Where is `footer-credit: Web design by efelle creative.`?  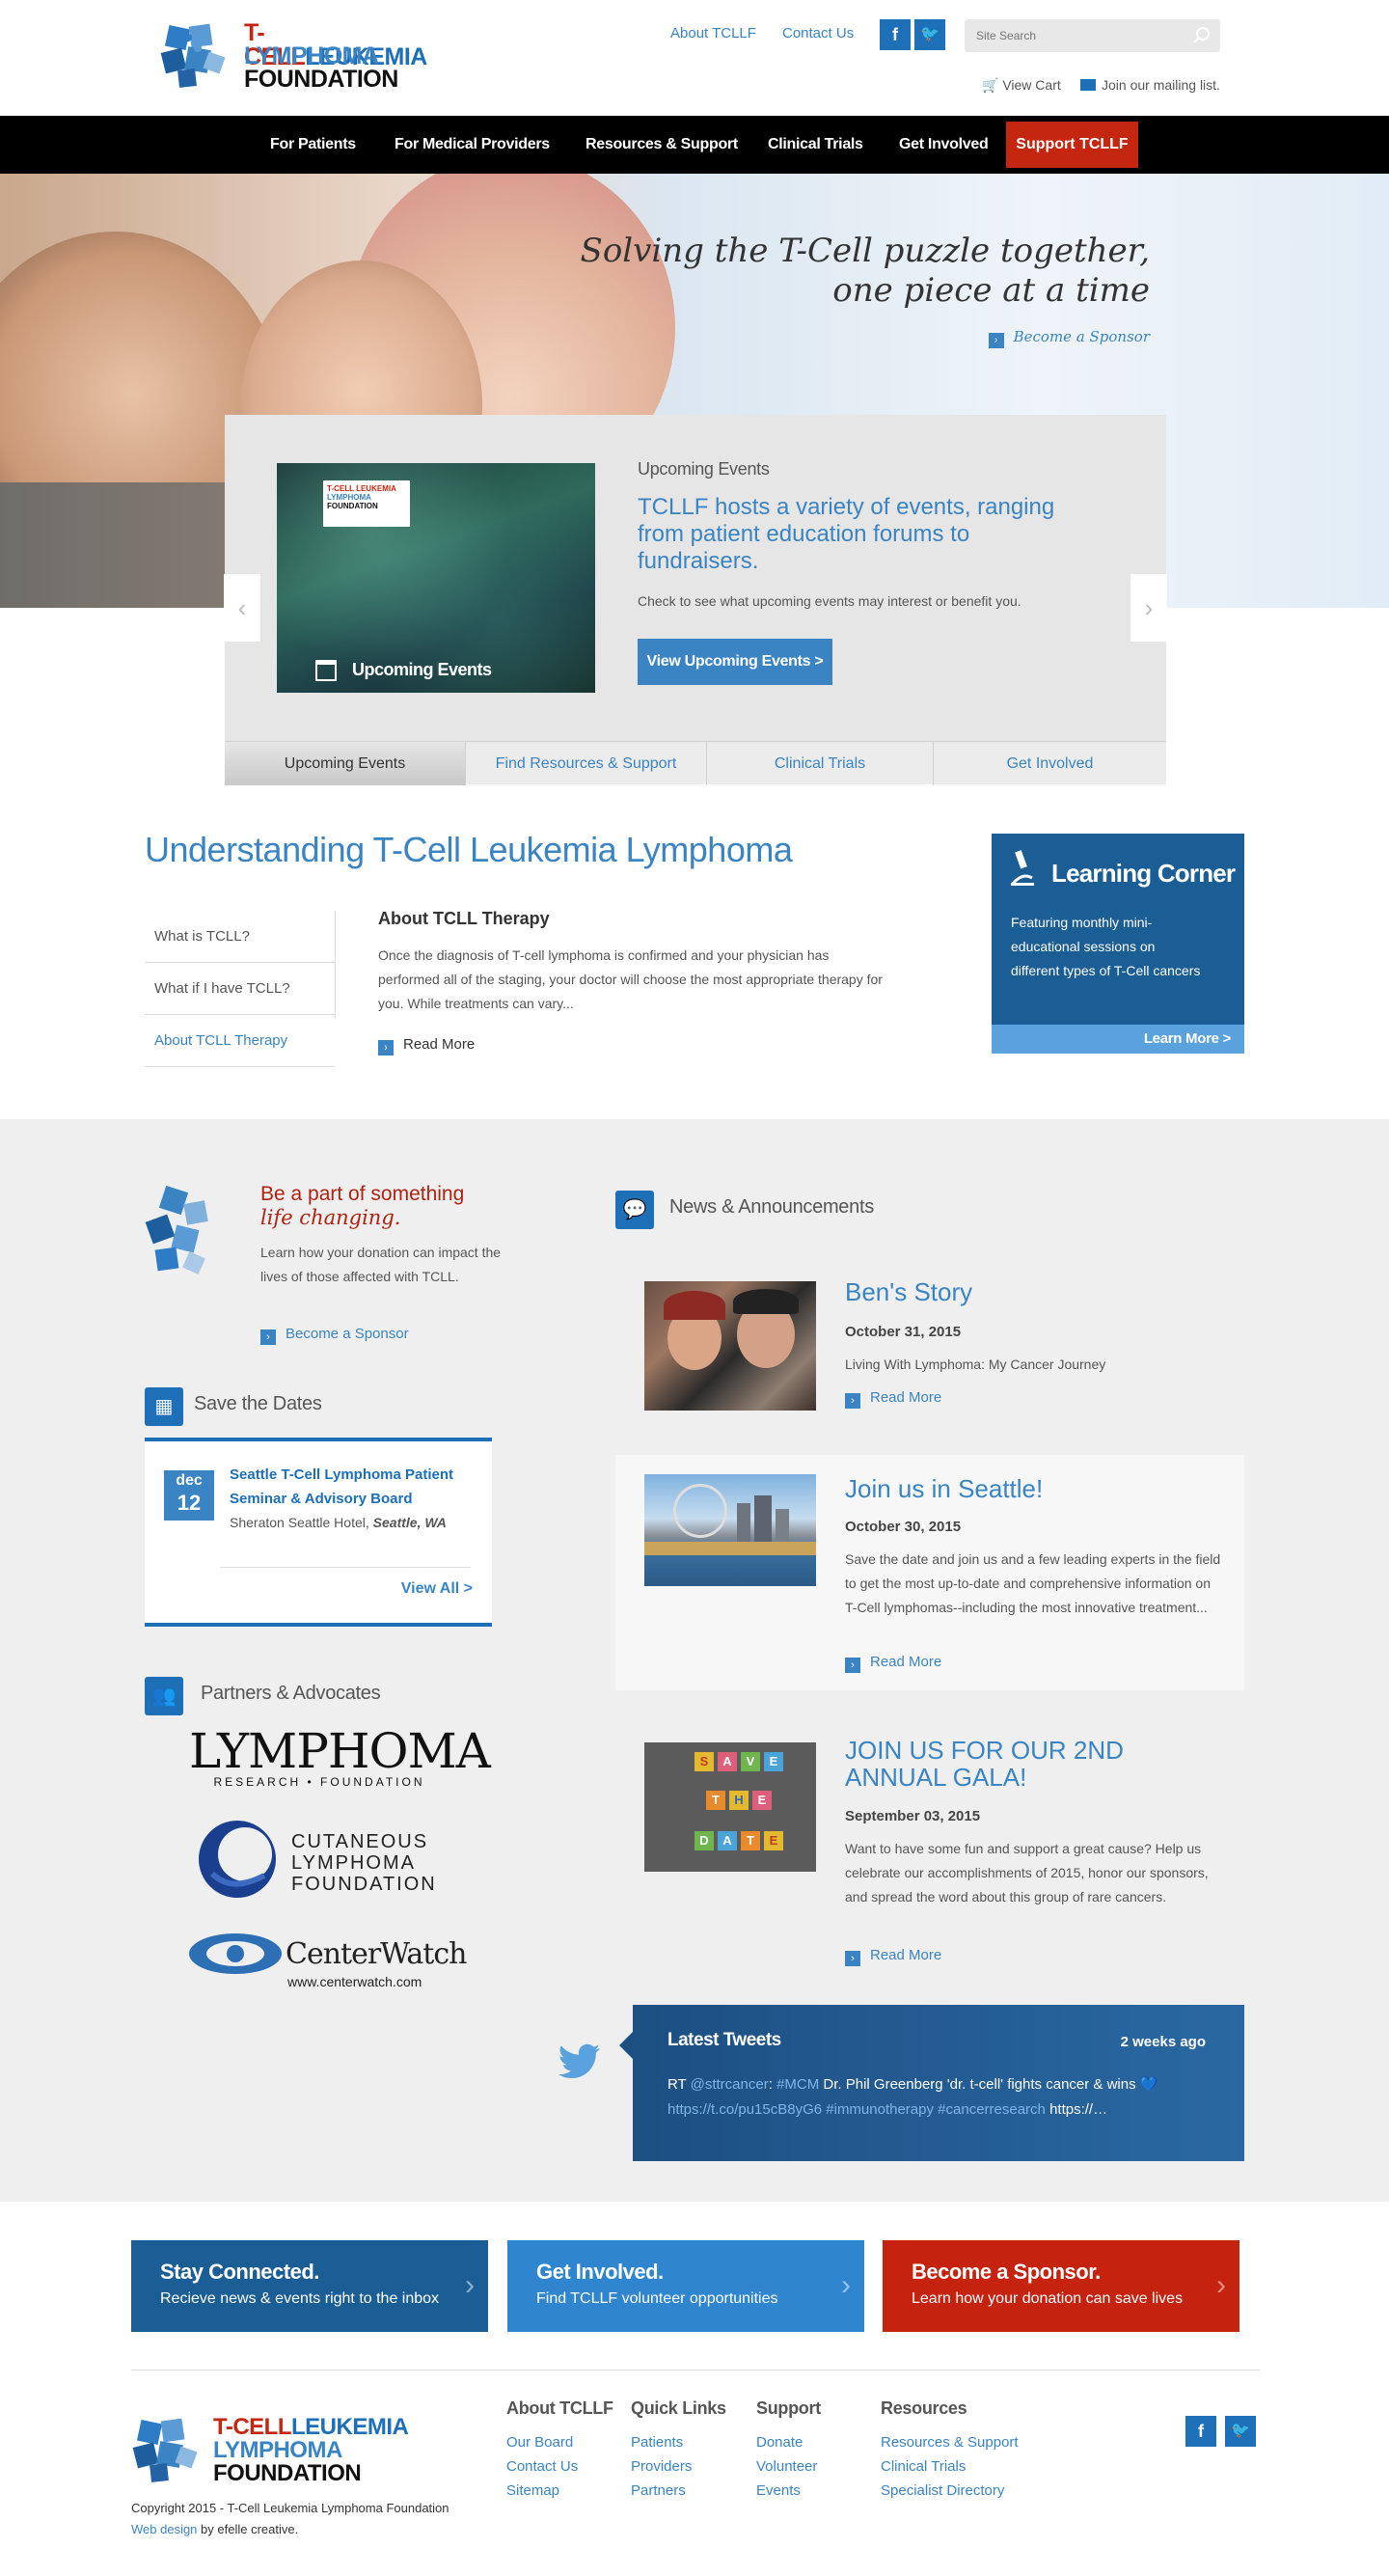 footer-credit: Web design by efelle creative. is located at coordinates (215, 2529).